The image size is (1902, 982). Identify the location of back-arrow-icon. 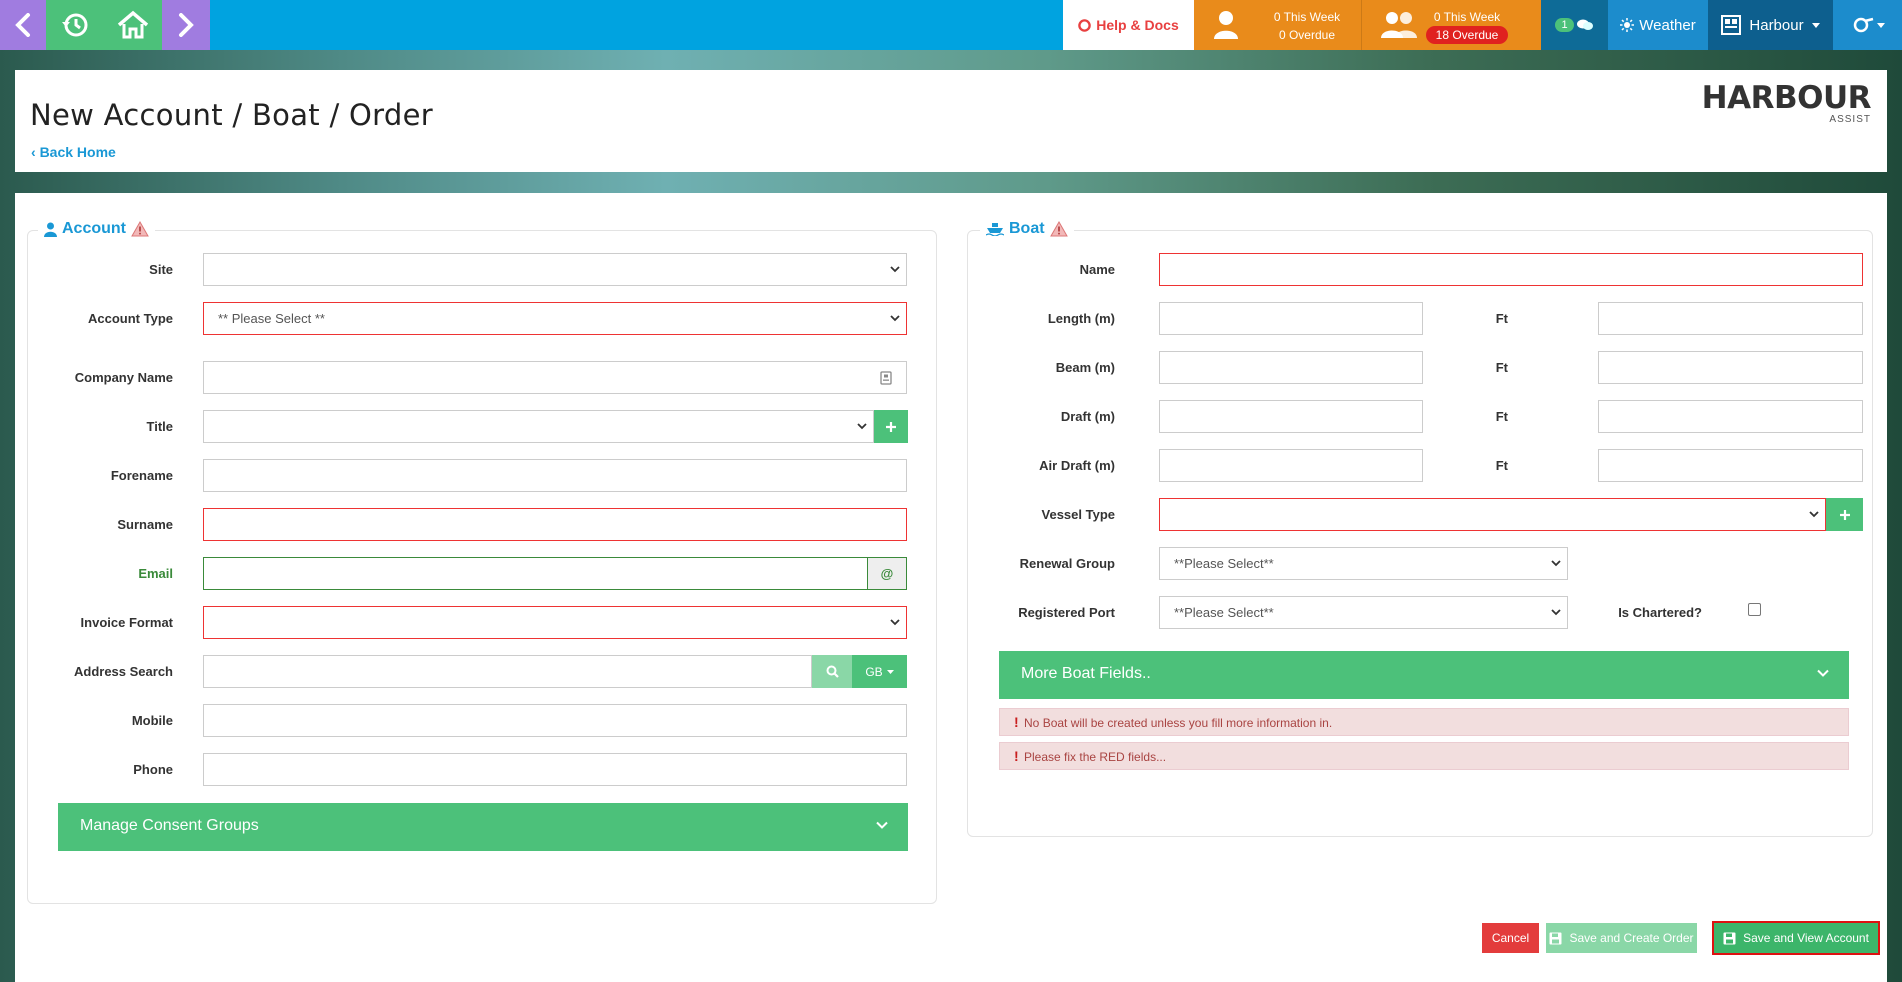
(22, 25).